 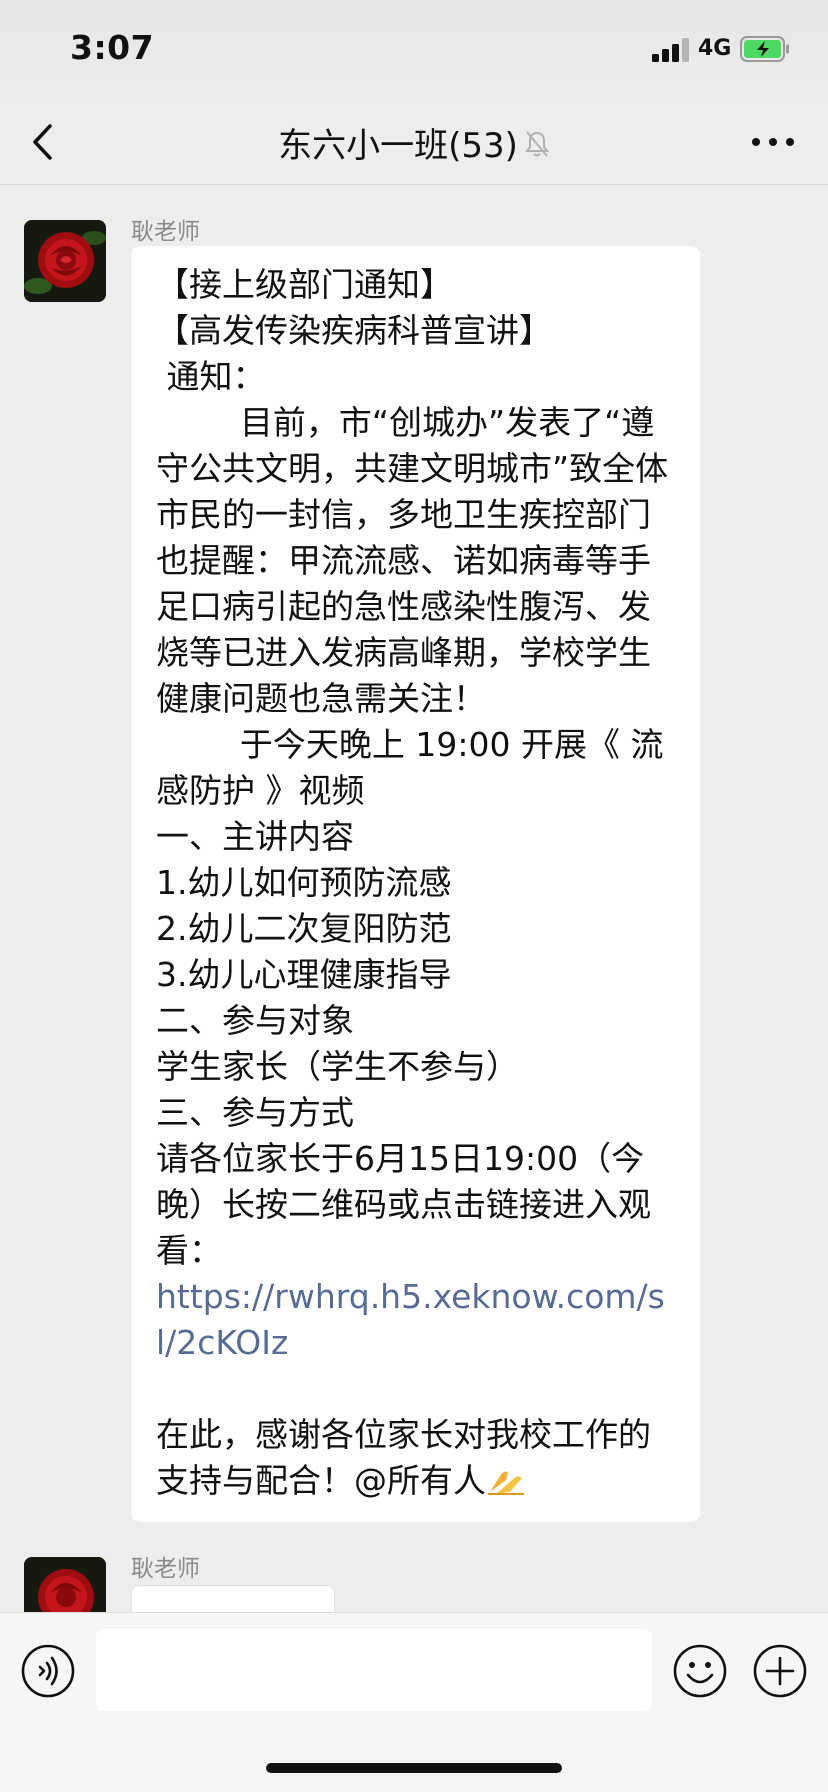 What do you see at coordinates (780, 1671) in the screenshot?
I see `plus-circle-icon` at bounding box center [780, 1671].